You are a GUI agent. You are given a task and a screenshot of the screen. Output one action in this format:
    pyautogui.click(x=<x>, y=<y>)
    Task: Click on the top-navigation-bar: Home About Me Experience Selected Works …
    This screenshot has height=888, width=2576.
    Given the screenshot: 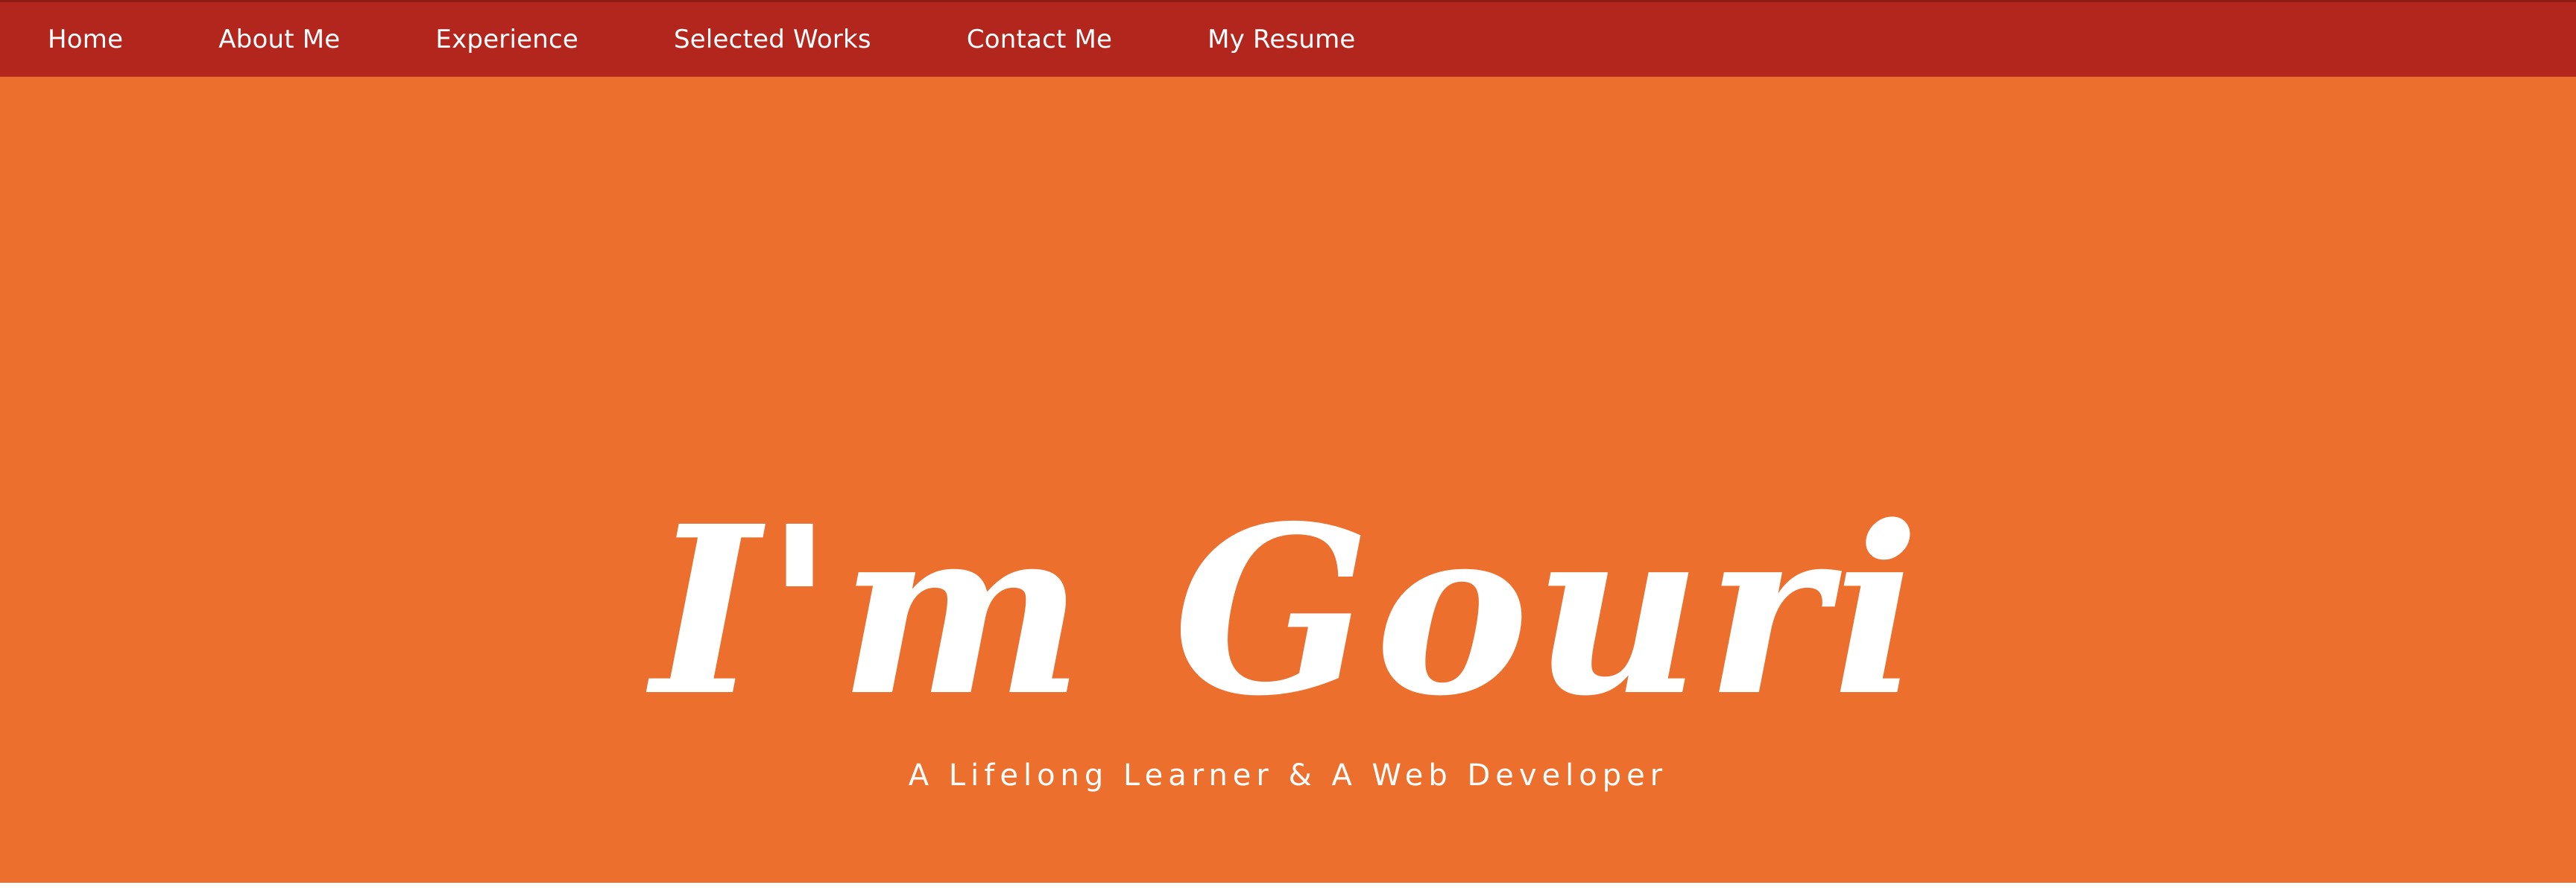 What is the action you would take?
    pyautogui.click(x=1288, y=38)
    